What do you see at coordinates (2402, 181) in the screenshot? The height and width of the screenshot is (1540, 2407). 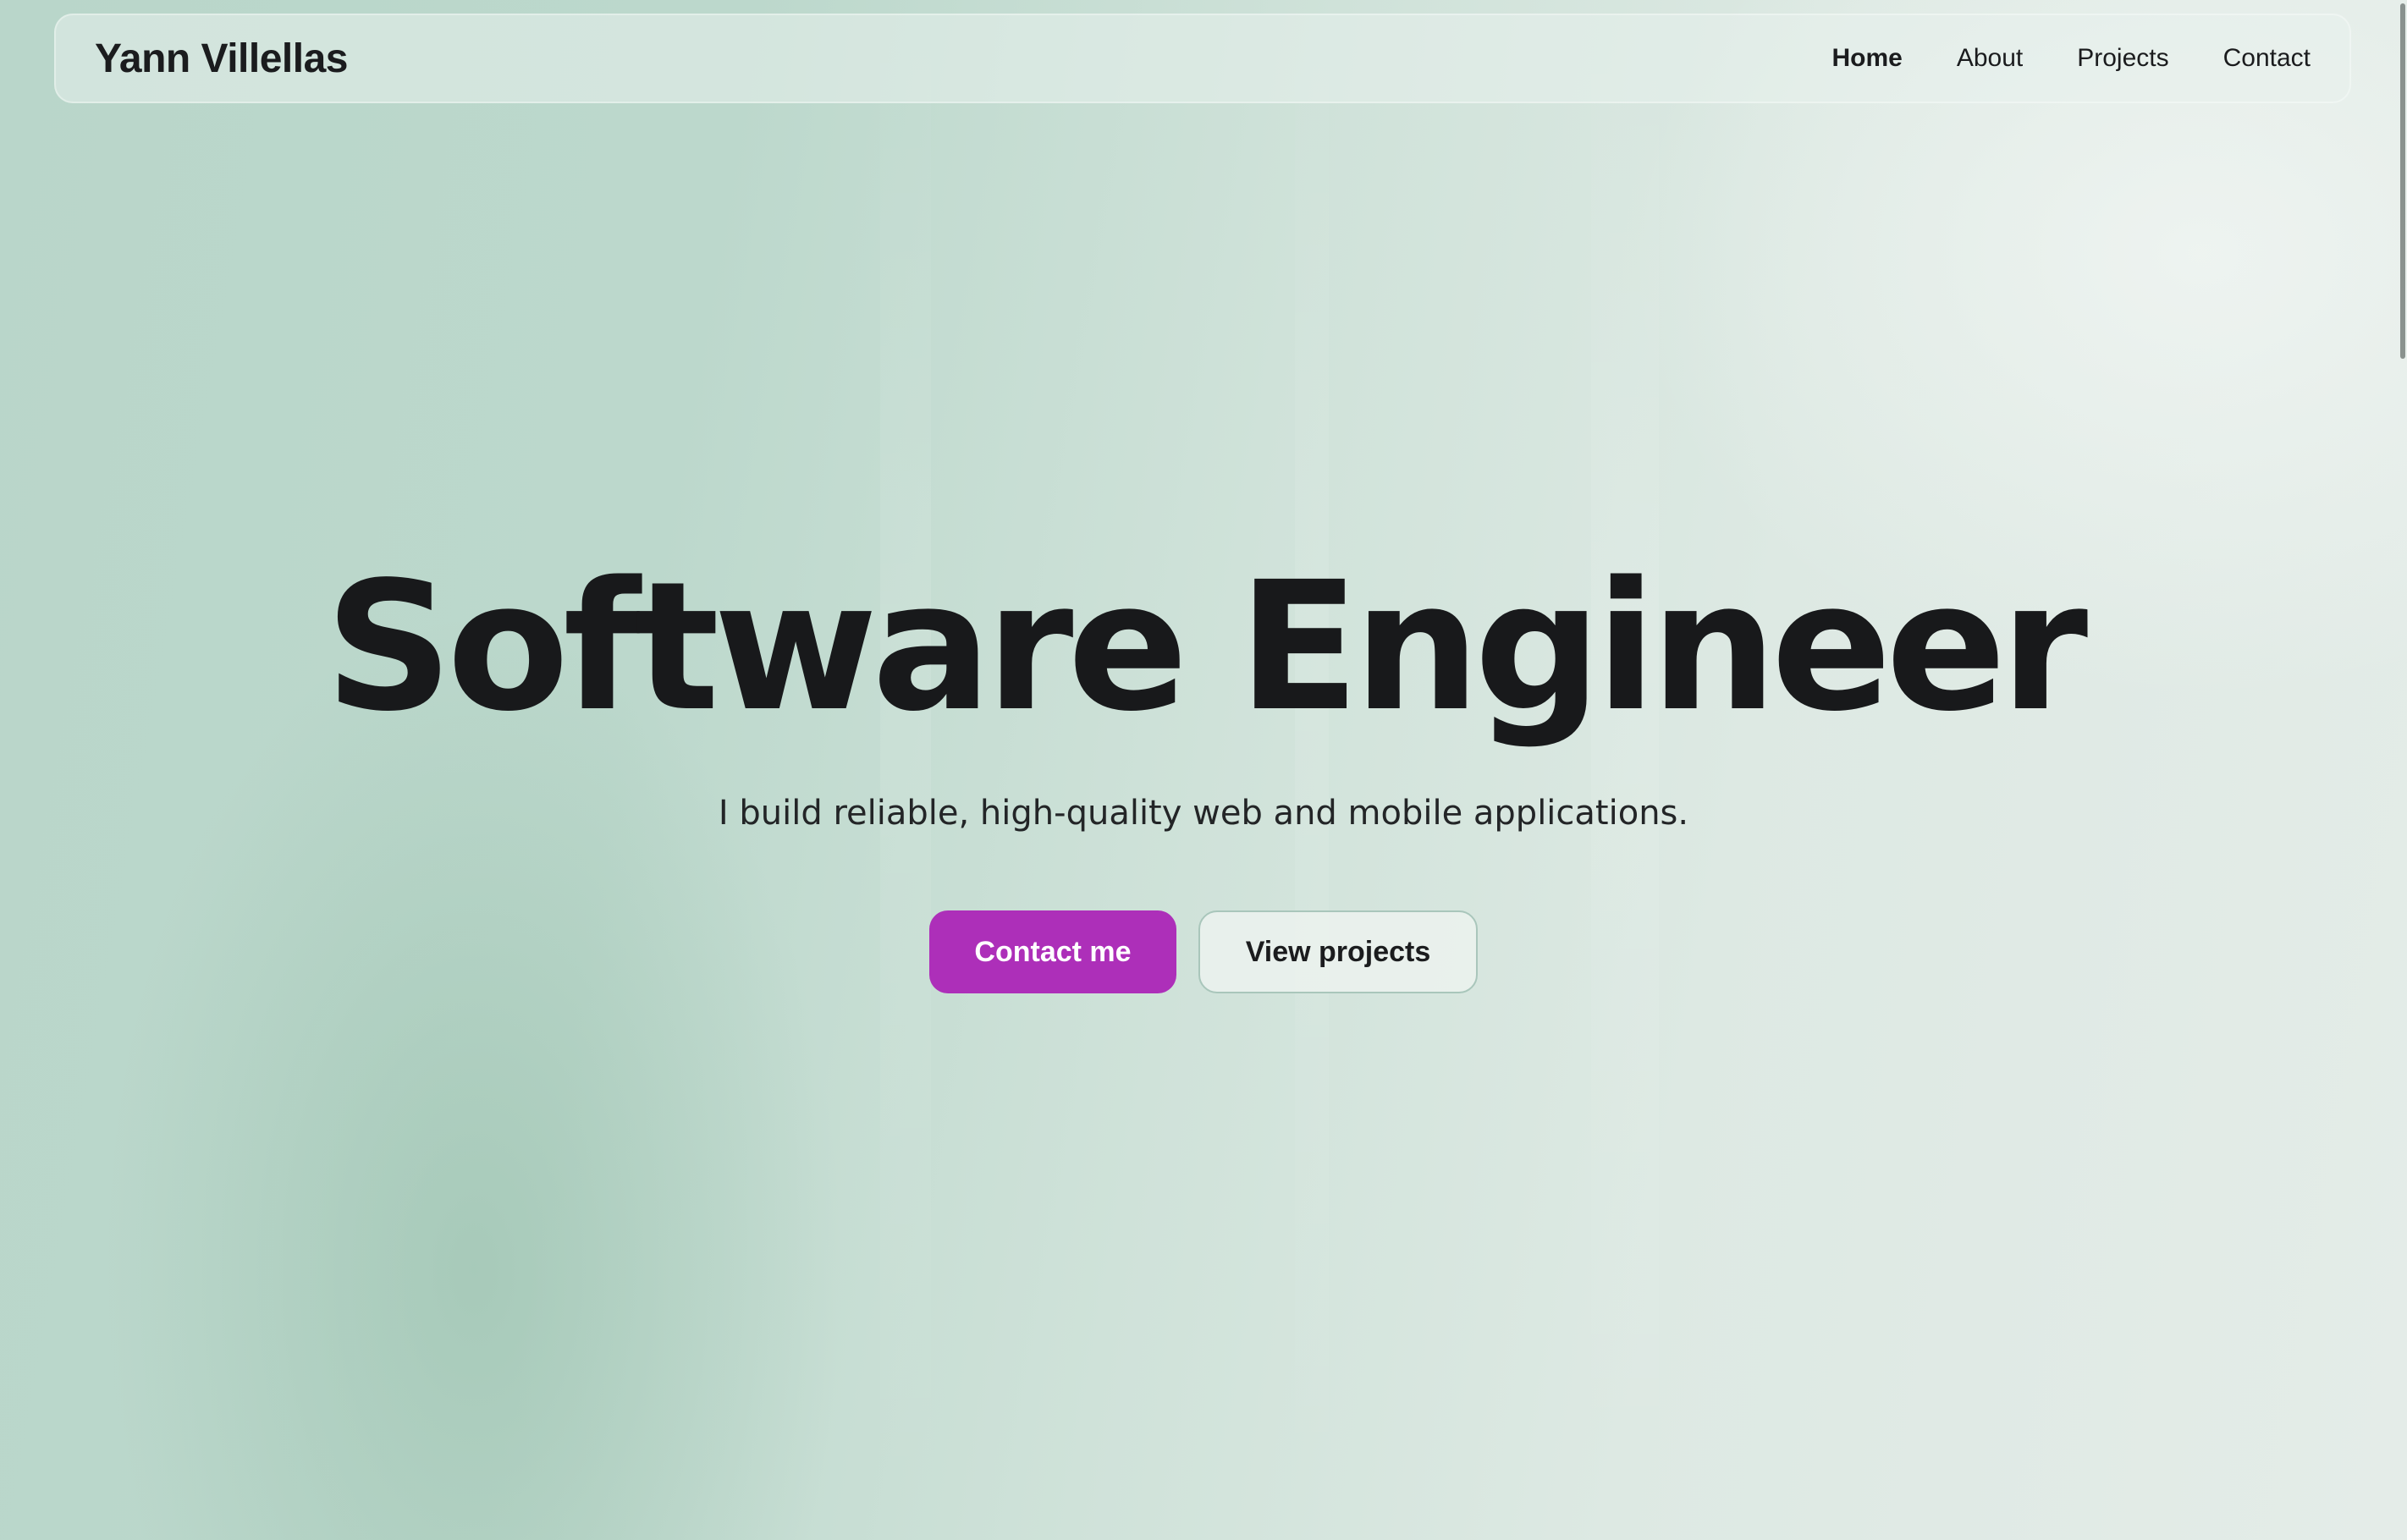 I see `scrollbar-thumb` at bounding box center [2402, 181].